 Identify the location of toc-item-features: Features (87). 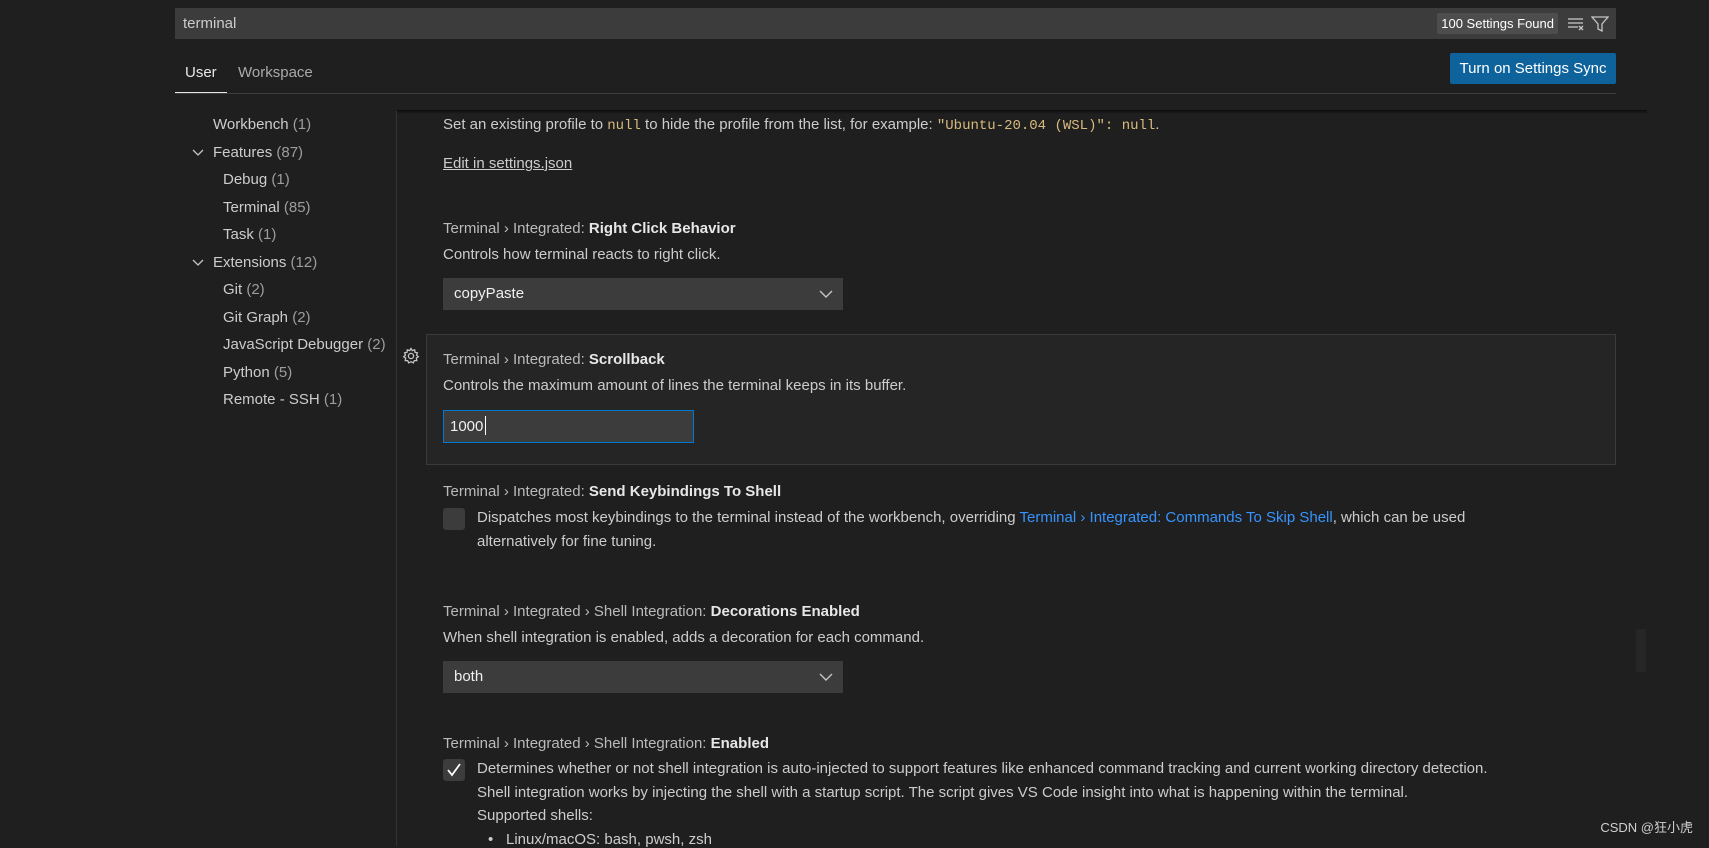
(258, 153).